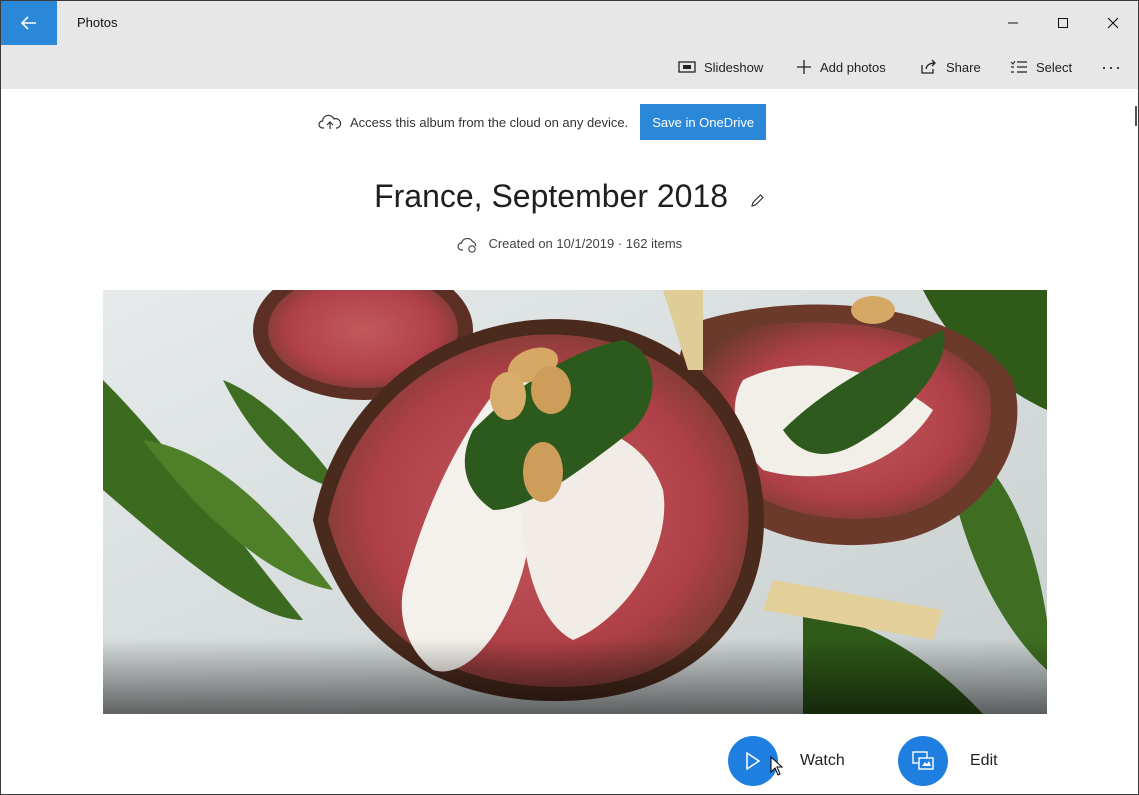 Image resolution: width=1139 pixels, height=795 pixels. What do you see at coordinates (984, 760) in the screenshot?
I see `edit-label: Edit` at bounding box center [984, 760].